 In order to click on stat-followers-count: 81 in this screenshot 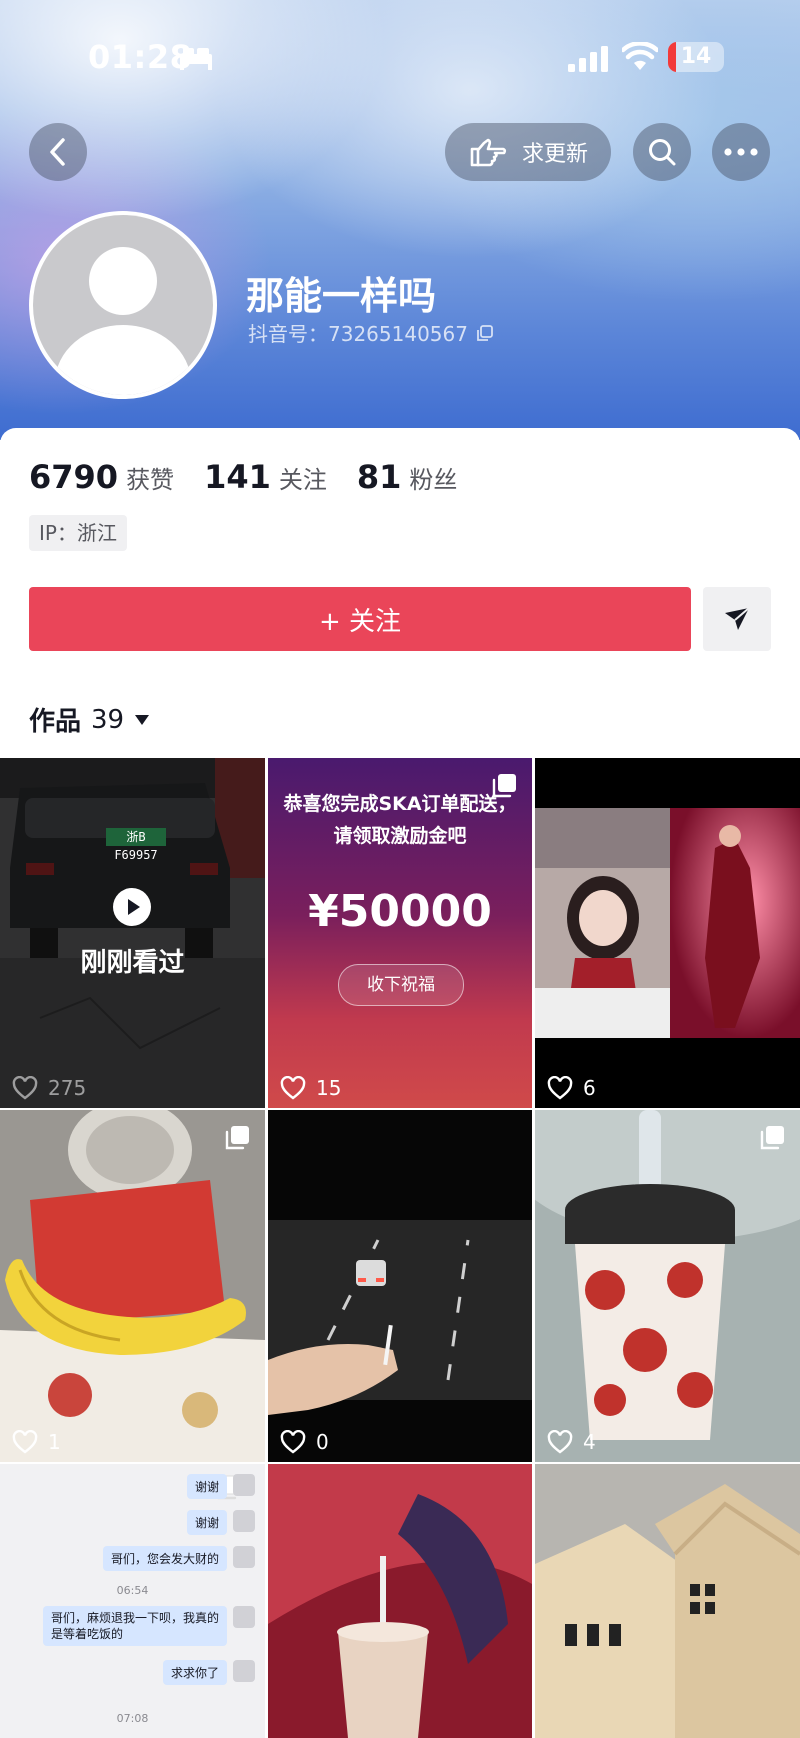, I will do `click(379, 477)`.